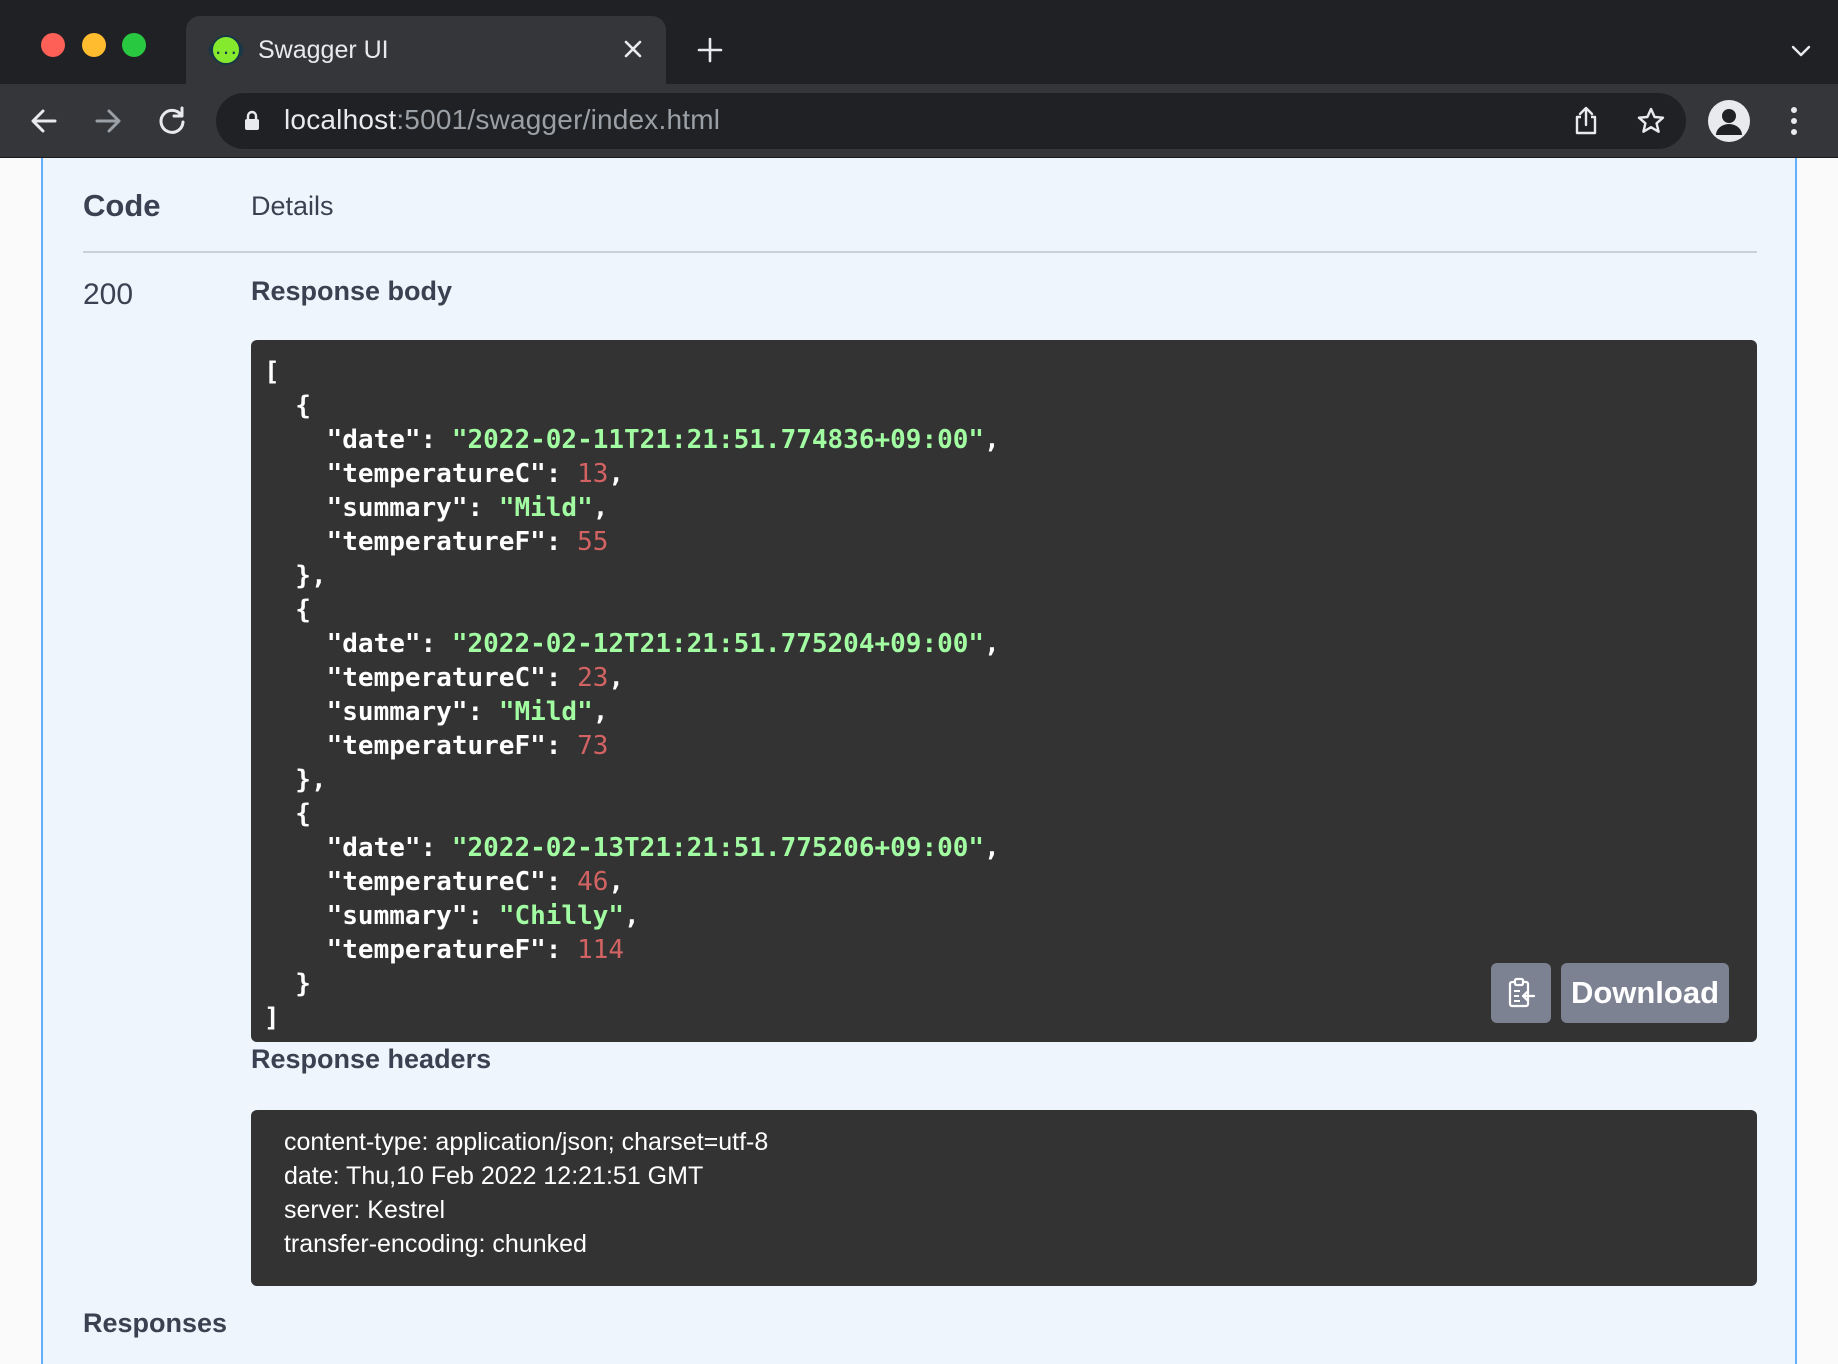 The width and height of the screenshot is (1838, 1364). What do you see at coordinates (252, 121) in the screenshot?
I see `lock-icon` at bounding box center [252, 121].